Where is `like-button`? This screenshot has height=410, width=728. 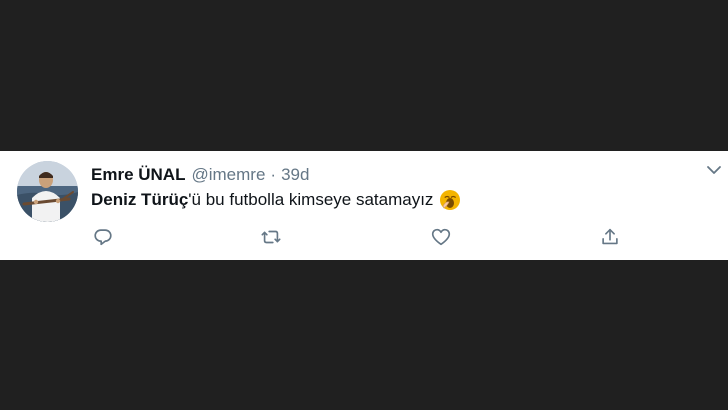 like-button is located at coordinates (441, 237).